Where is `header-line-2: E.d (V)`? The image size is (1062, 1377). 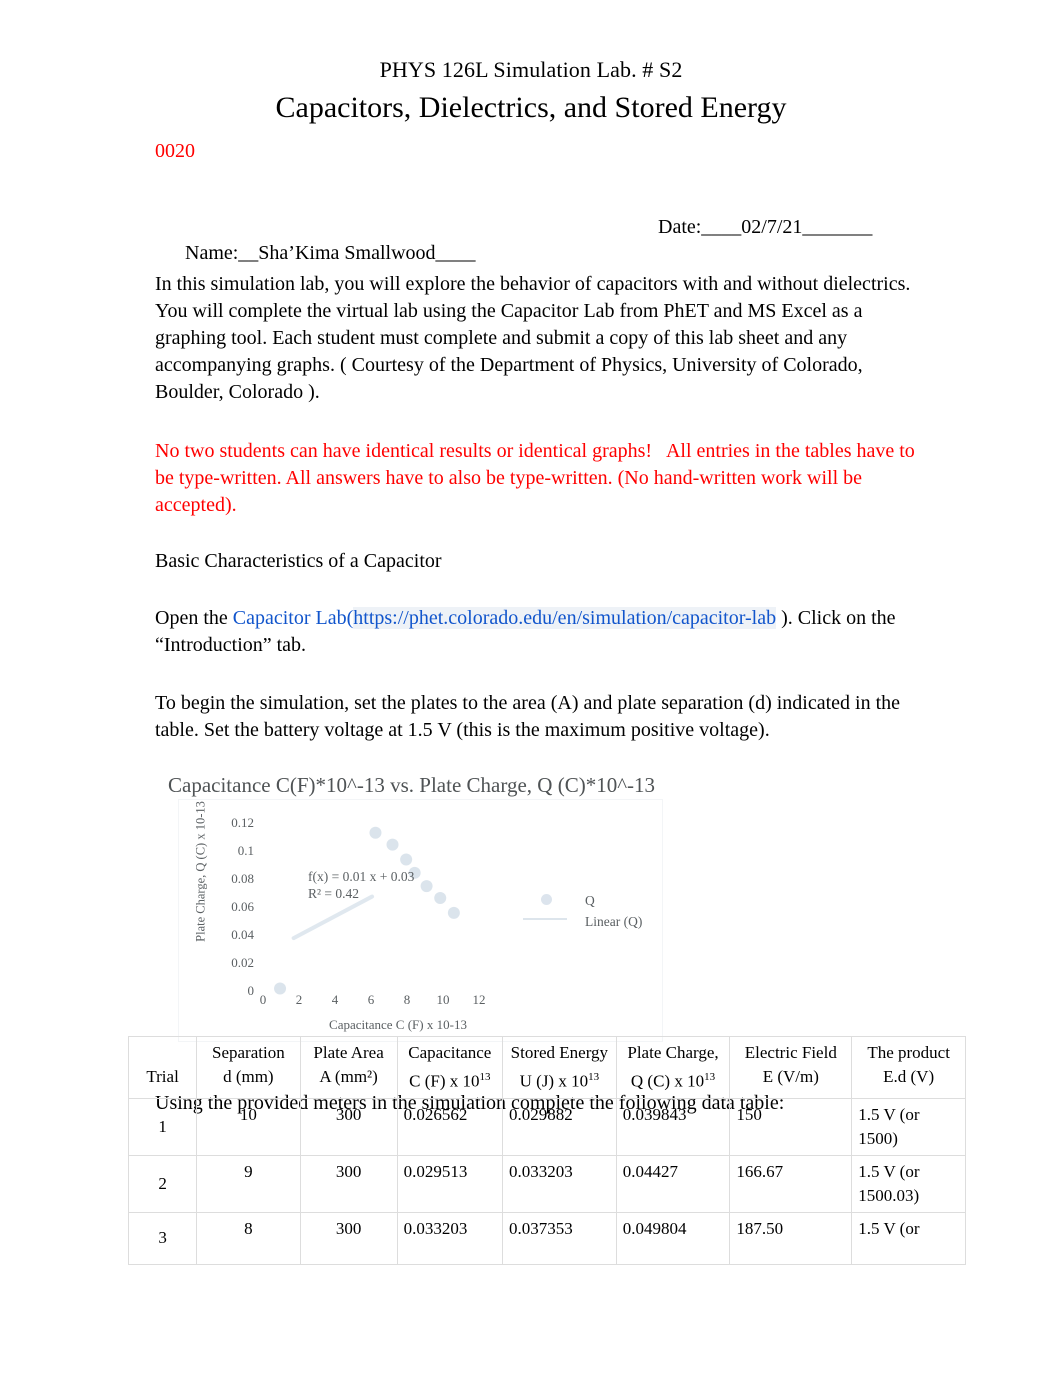 header-line-2: E.d (V) is located at coordinates (909, 1076).